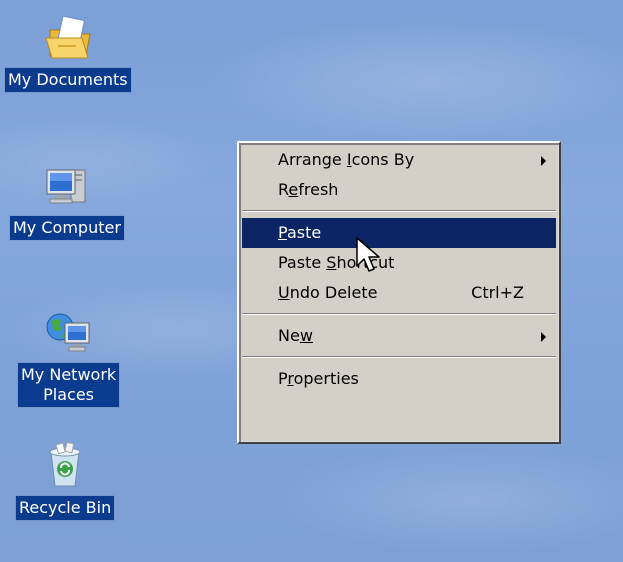 Image resolution: width=623 pixels, height=562 pixels. Describe the element at coordinates (306, 335) in the screenshot. I see `menu-label-mnemonic: w` at that location.